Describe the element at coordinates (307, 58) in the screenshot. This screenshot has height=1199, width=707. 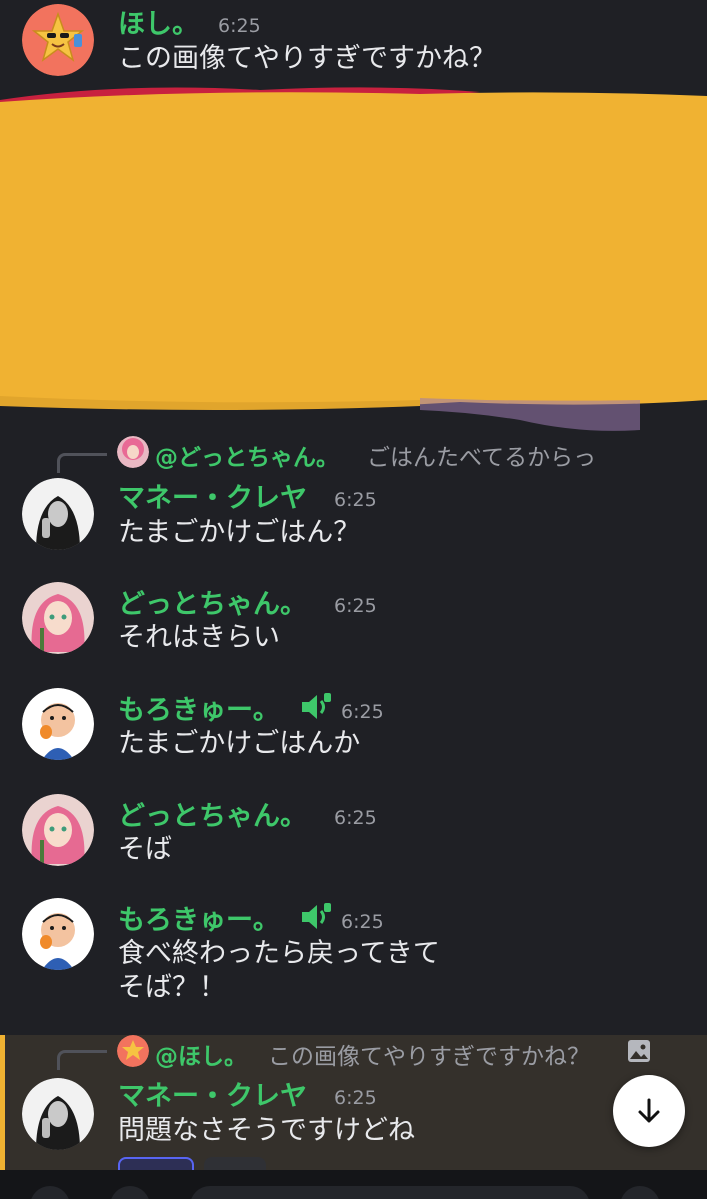
I see `message-text: この画像てやりすぎですかね？` at that location.